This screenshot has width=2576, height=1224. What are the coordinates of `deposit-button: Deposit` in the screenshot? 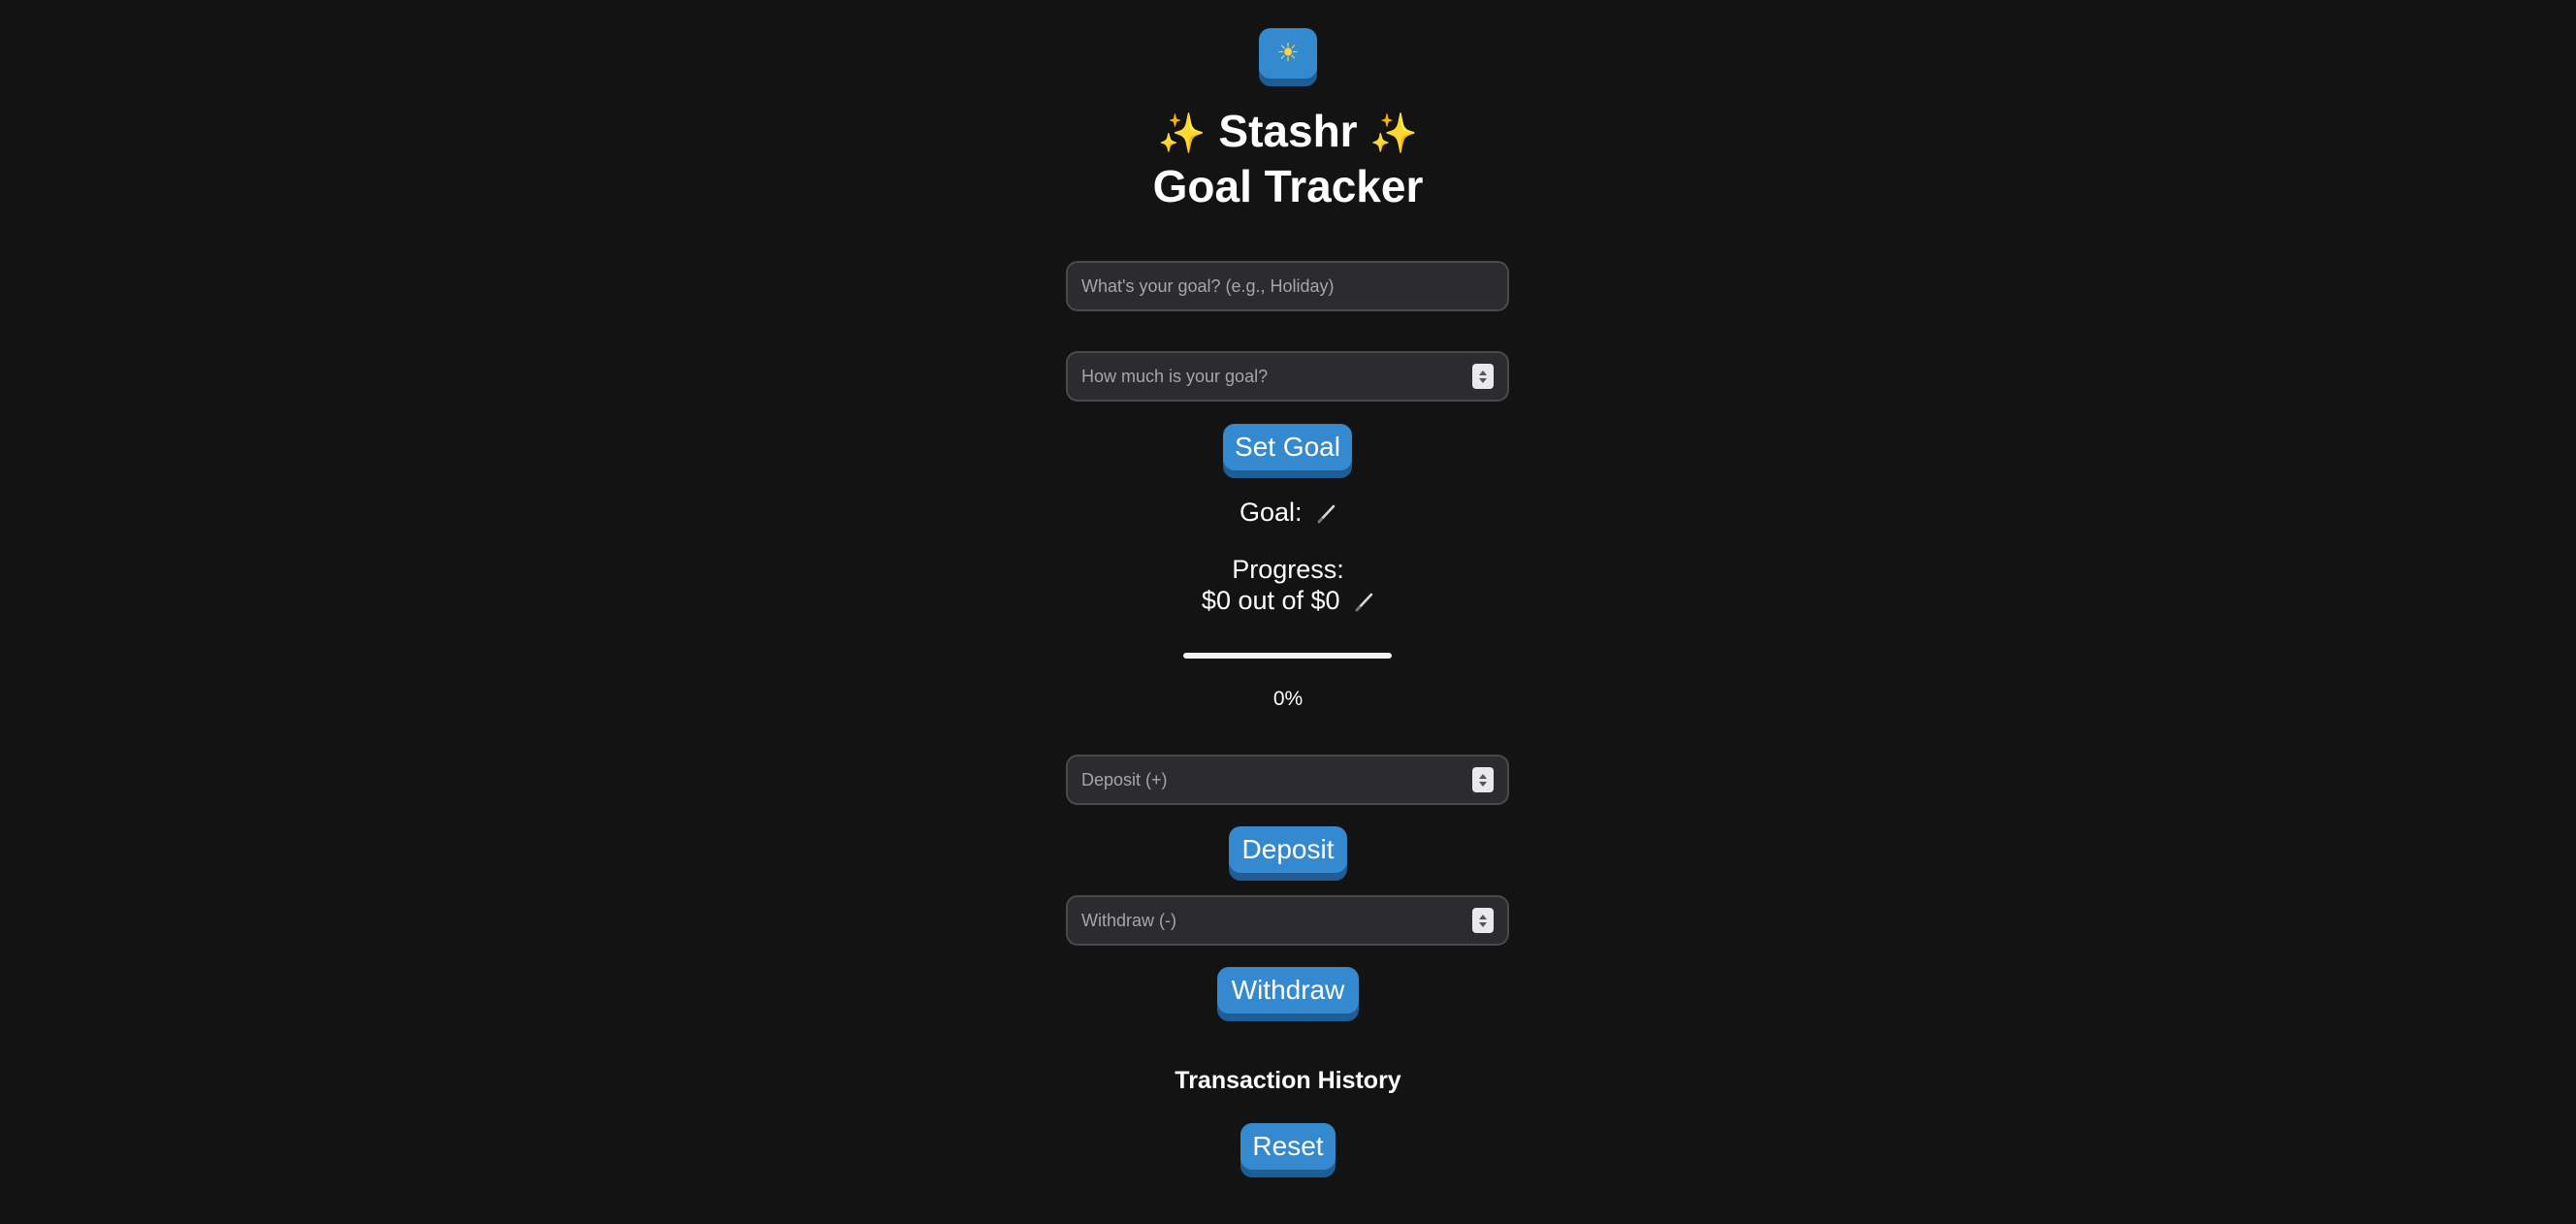 It's located at (1288, 849).